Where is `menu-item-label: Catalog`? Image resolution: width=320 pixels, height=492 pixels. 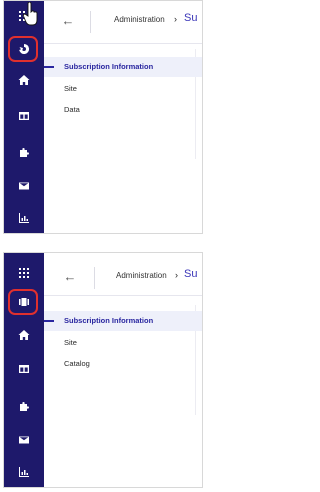 menu-item-label: Catalog is located at coordinates (77, 363).